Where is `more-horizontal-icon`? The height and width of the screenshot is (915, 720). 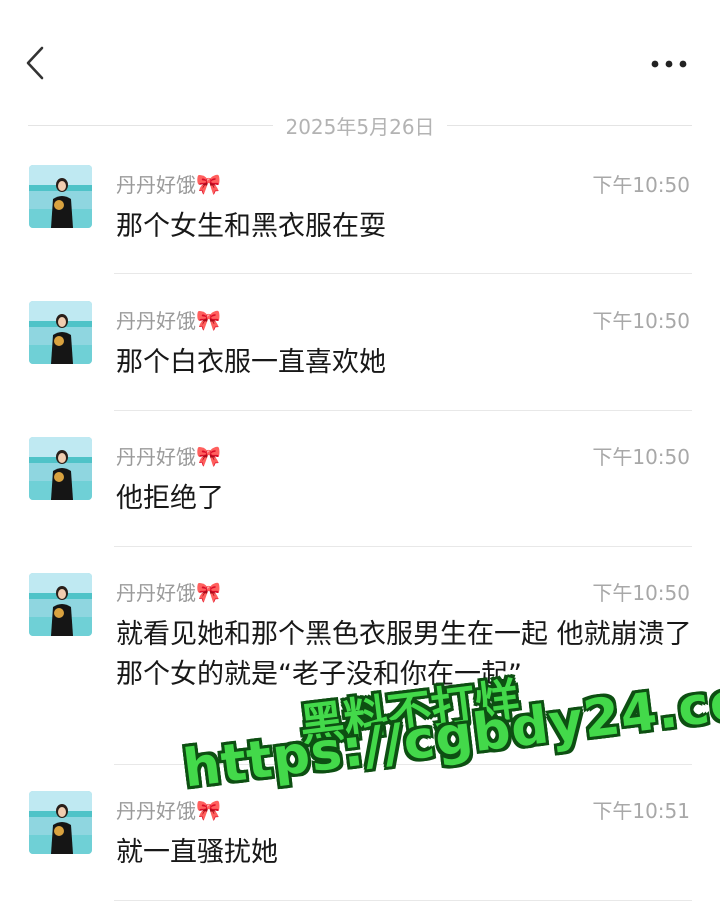
more-horizontal-icon is located at coordinates (669, 64).